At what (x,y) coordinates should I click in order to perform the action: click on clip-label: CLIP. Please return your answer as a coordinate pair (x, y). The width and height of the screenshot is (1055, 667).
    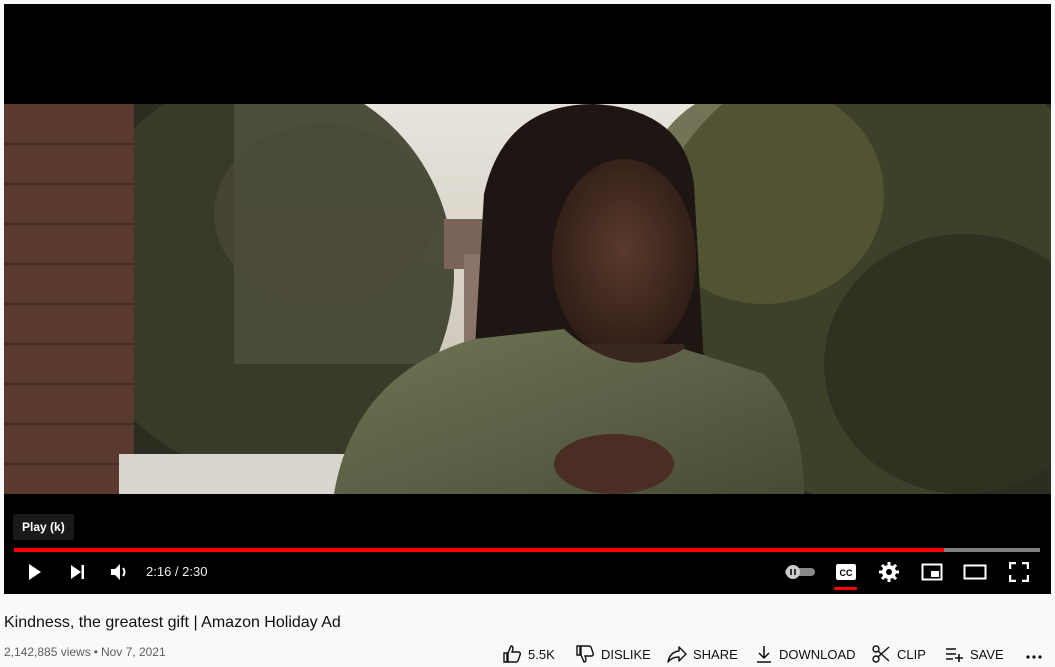
    Looking at the image, I should click on (911, 654).